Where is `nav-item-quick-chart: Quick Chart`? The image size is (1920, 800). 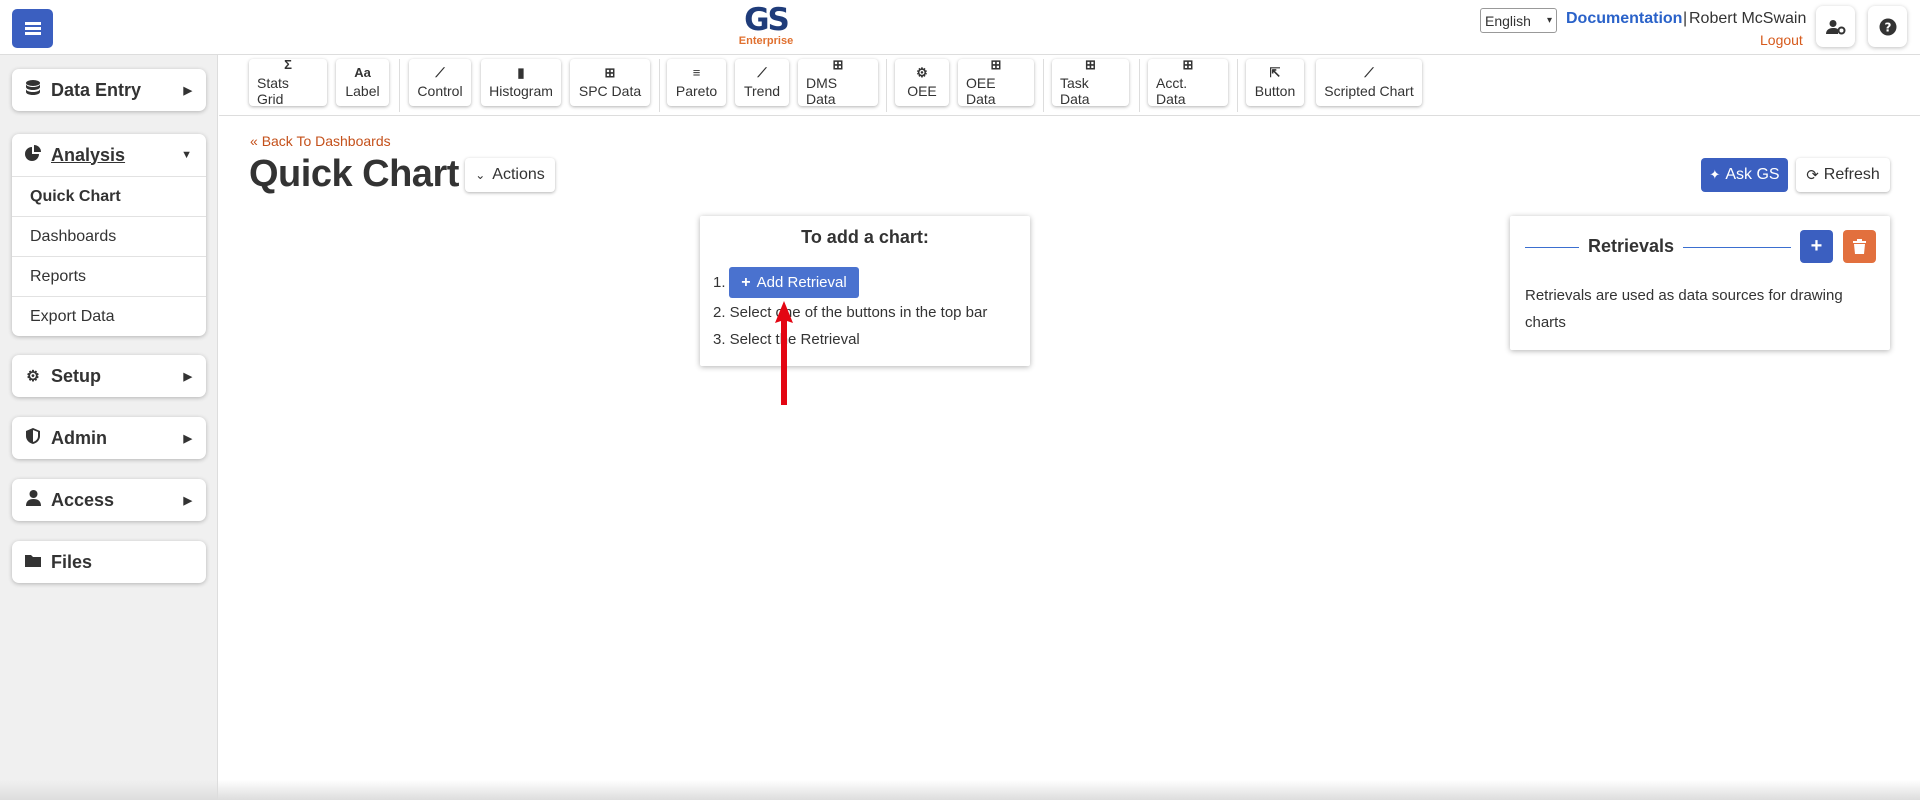 nav-item-quick-chart: Quick Chart is located at coordinates (109, 196).